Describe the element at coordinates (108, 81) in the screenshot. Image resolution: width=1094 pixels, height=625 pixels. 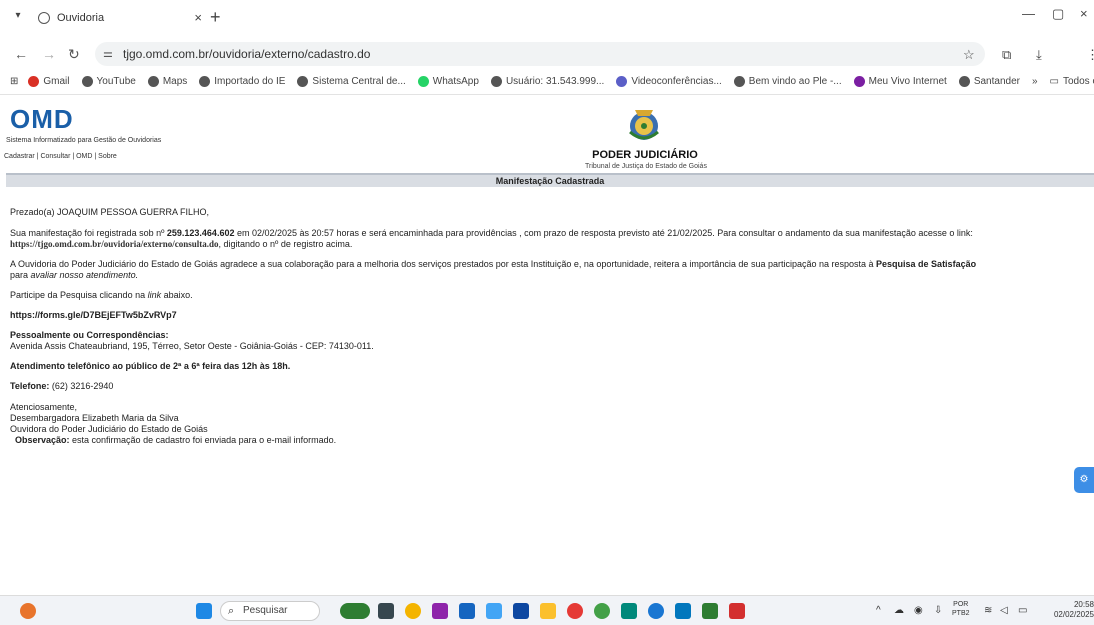
I see `bookmark-item: YouTube` at that location.